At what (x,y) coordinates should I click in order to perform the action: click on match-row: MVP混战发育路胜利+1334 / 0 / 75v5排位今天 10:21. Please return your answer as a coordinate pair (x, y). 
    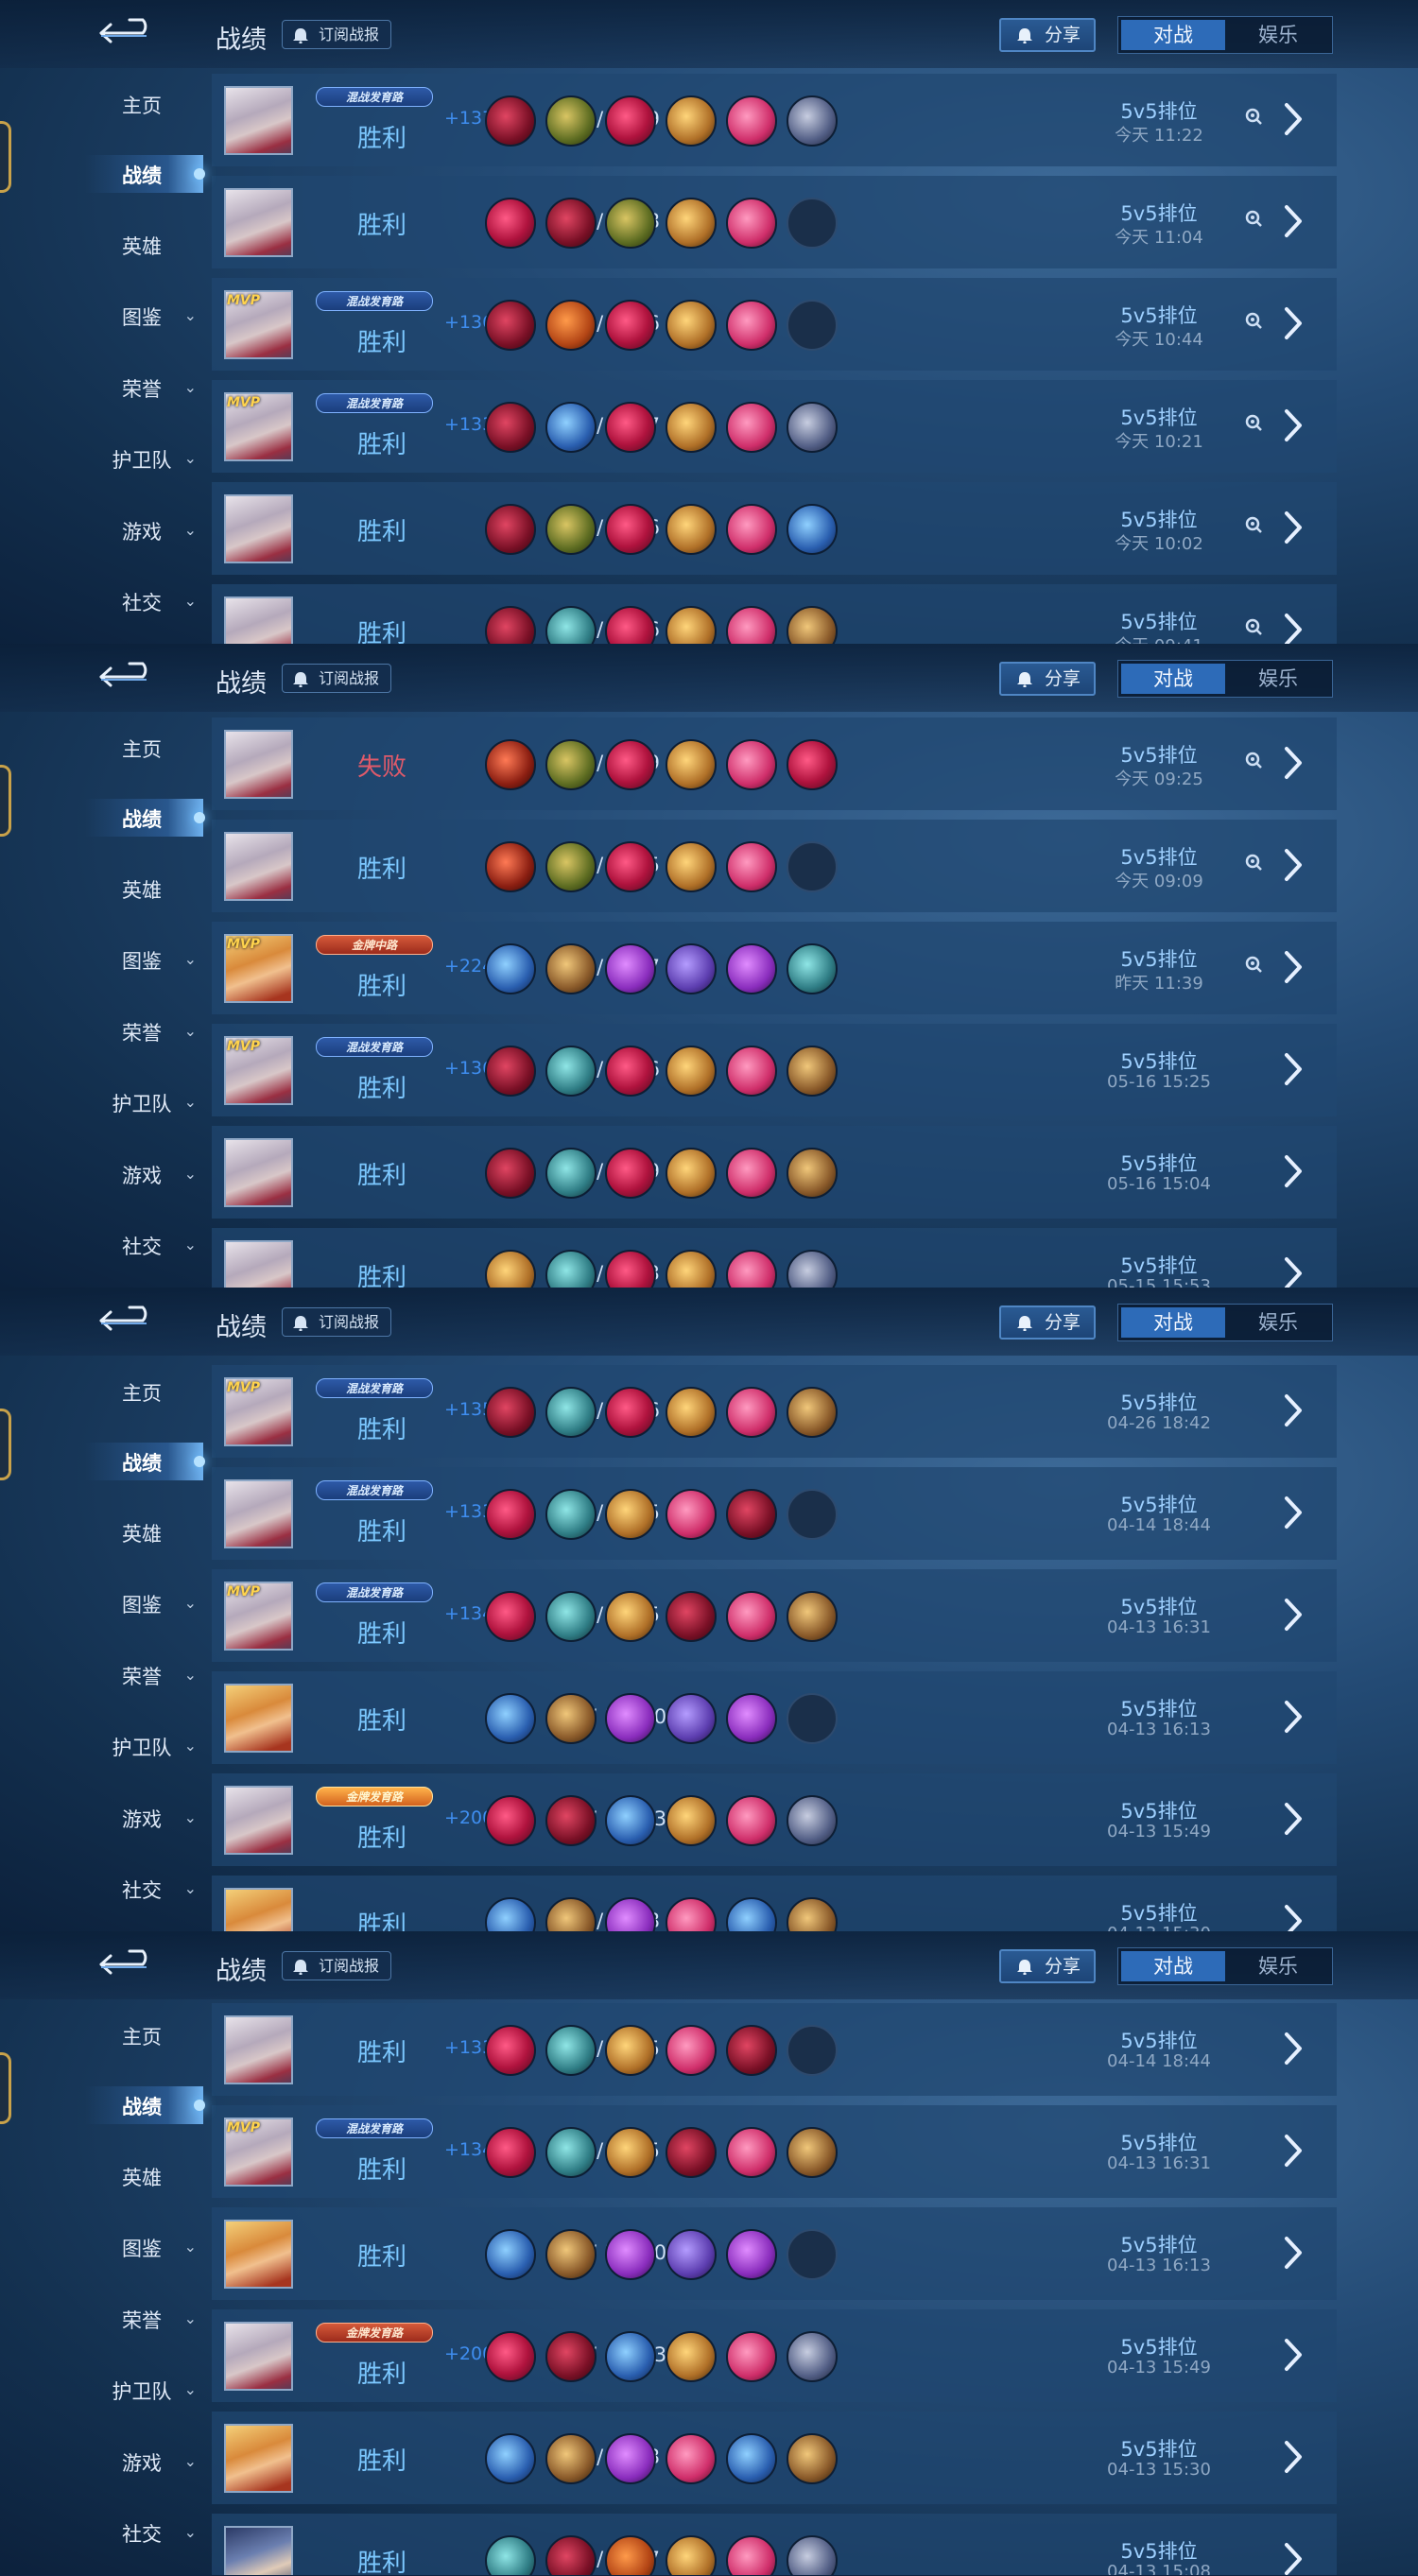
    Looking at the image, I should click on (774, 427).